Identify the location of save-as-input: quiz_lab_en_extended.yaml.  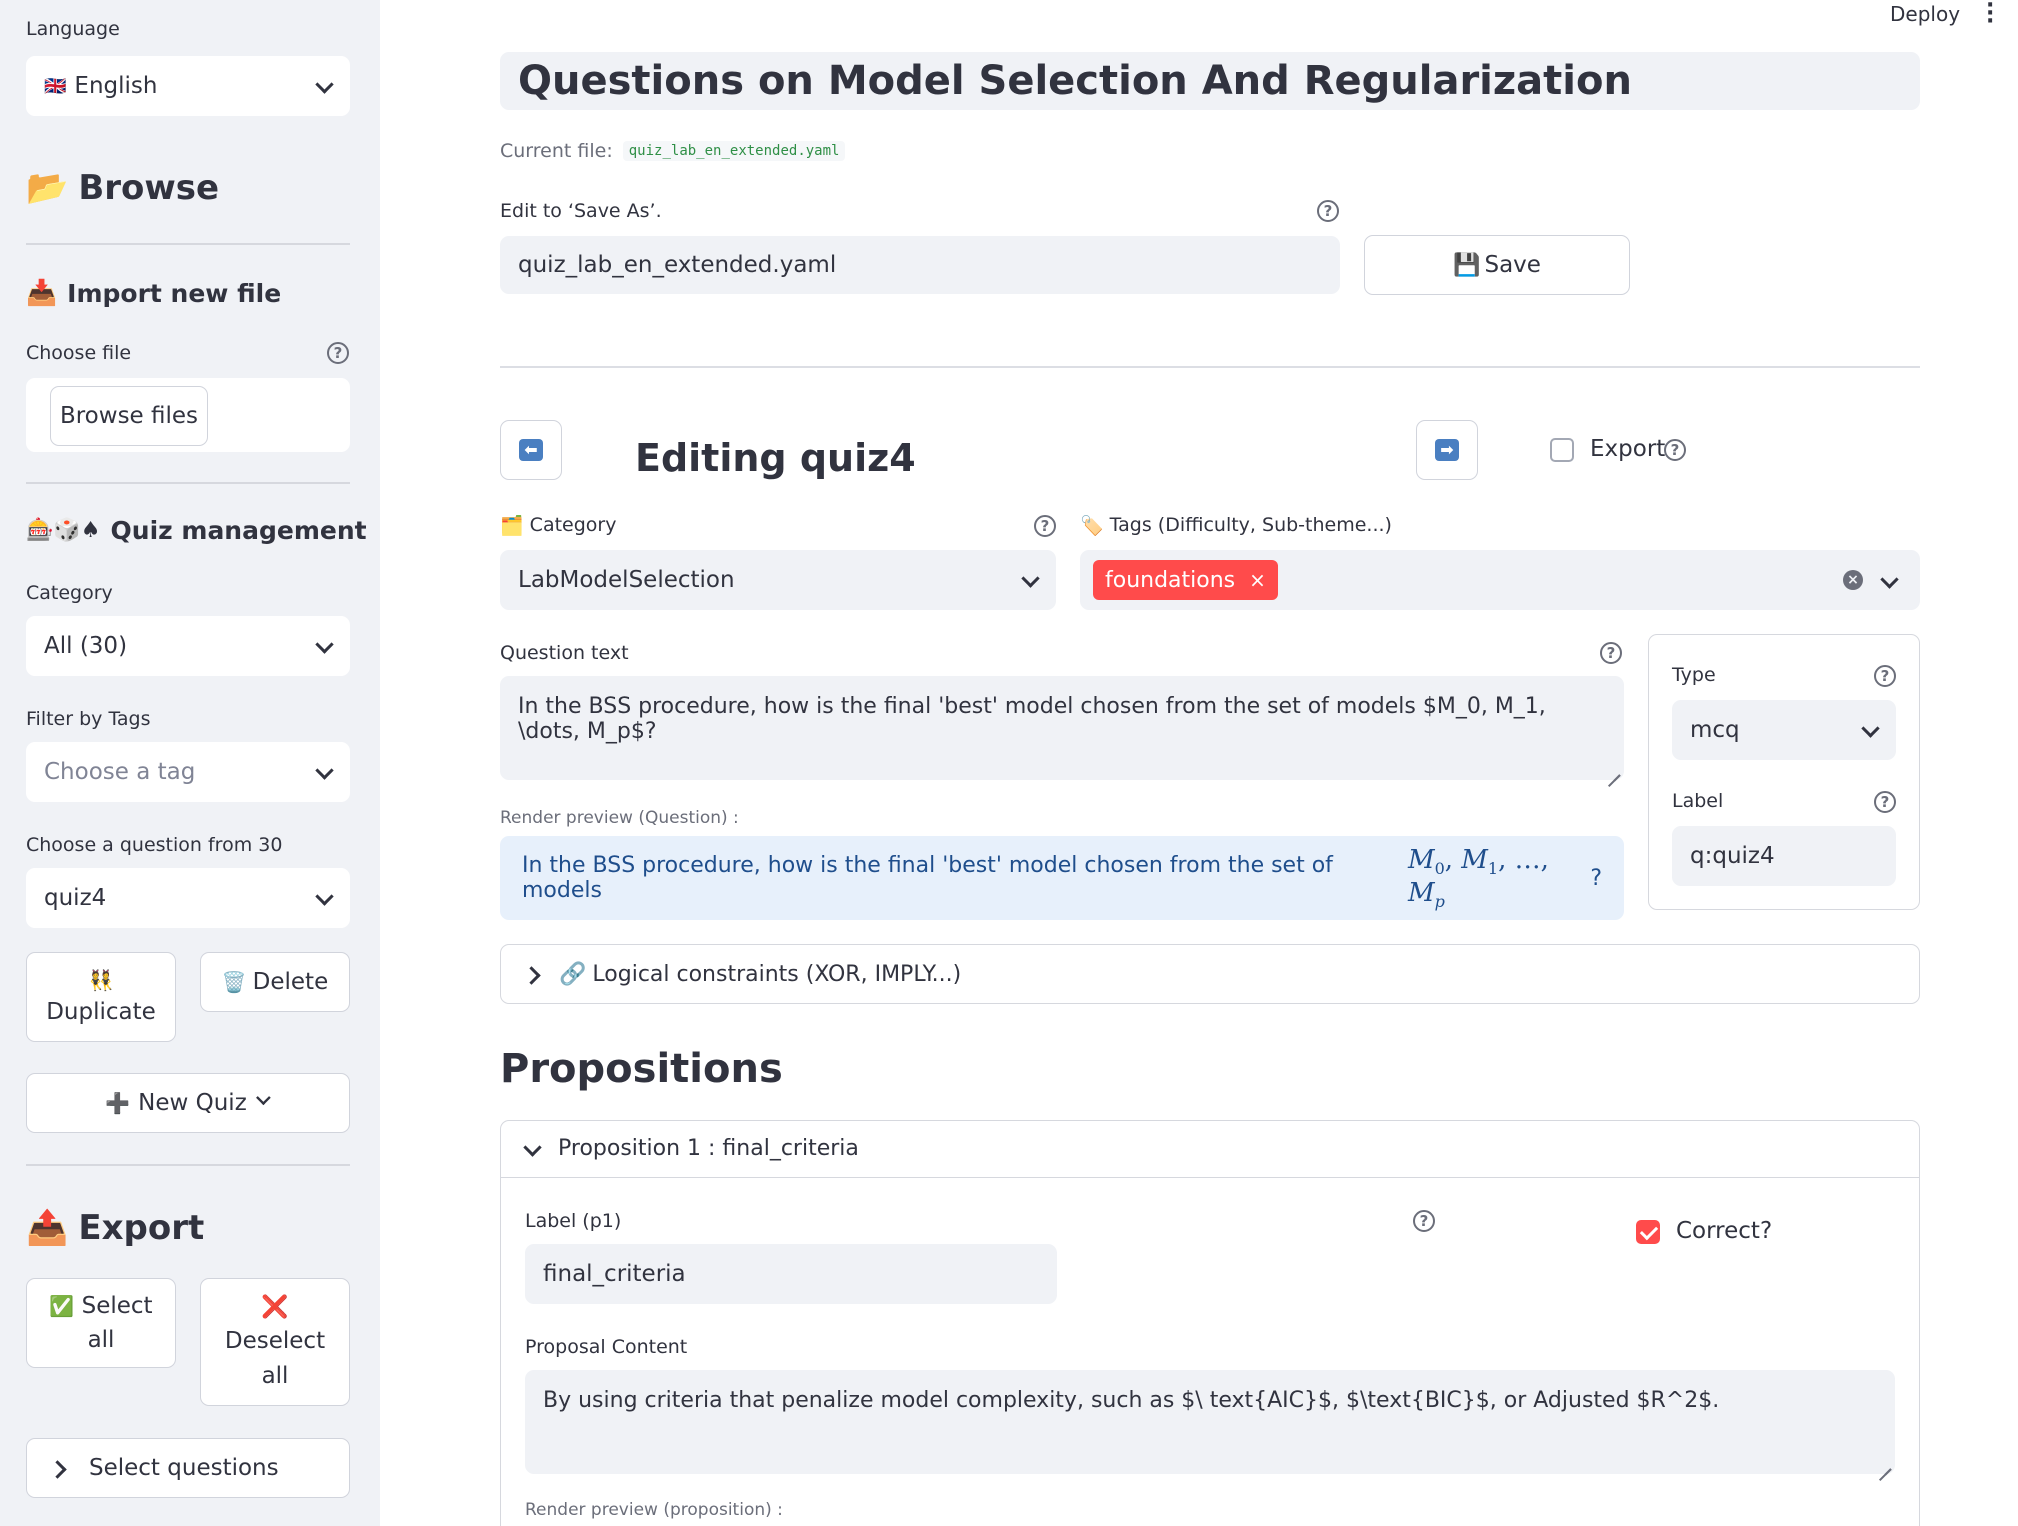
(920, 265).